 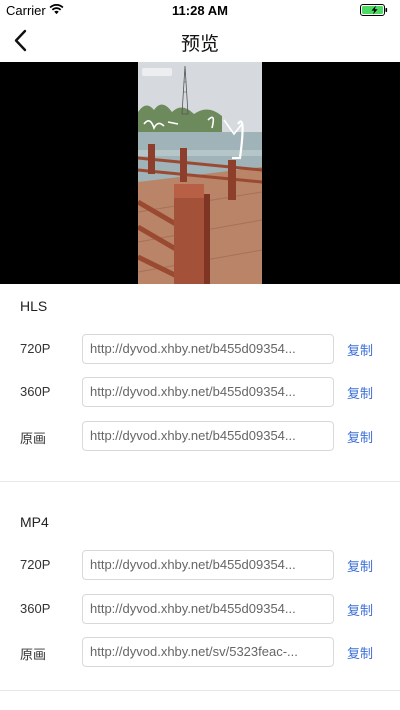 What do you see at coordinates (34, 522) in the screenshot?
I see `section-title-mp4: MP4` at bounding box center [34, 522].